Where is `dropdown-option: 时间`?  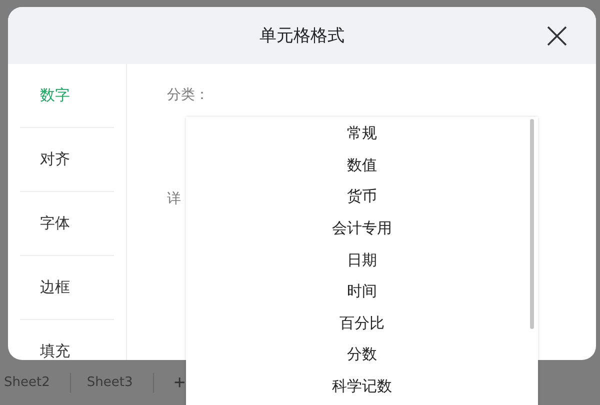
dropdown-option: 时间 is located at coordinates (362, 292).